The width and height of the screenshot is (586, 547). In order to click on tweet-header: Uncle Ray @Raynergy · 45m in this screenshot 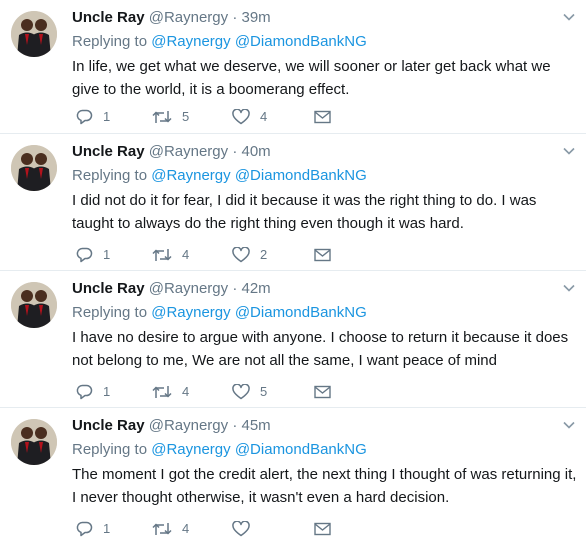, I will do `click(171, 426)`.